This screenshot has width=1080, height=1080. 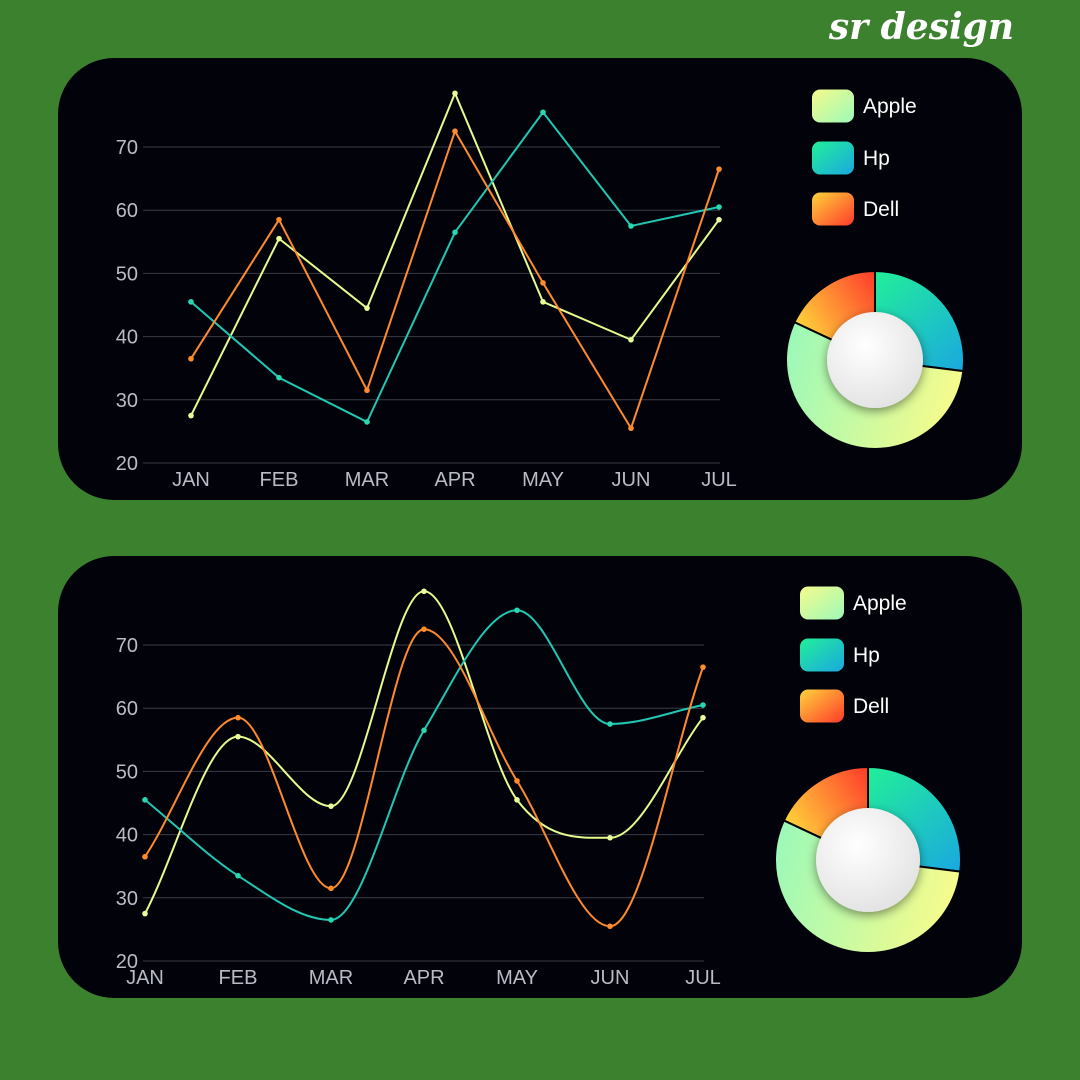 What do you see at coordinates (127, 464) in the screenshot?
I see `y-tick-label: 20` at bounding box center [127, 464].